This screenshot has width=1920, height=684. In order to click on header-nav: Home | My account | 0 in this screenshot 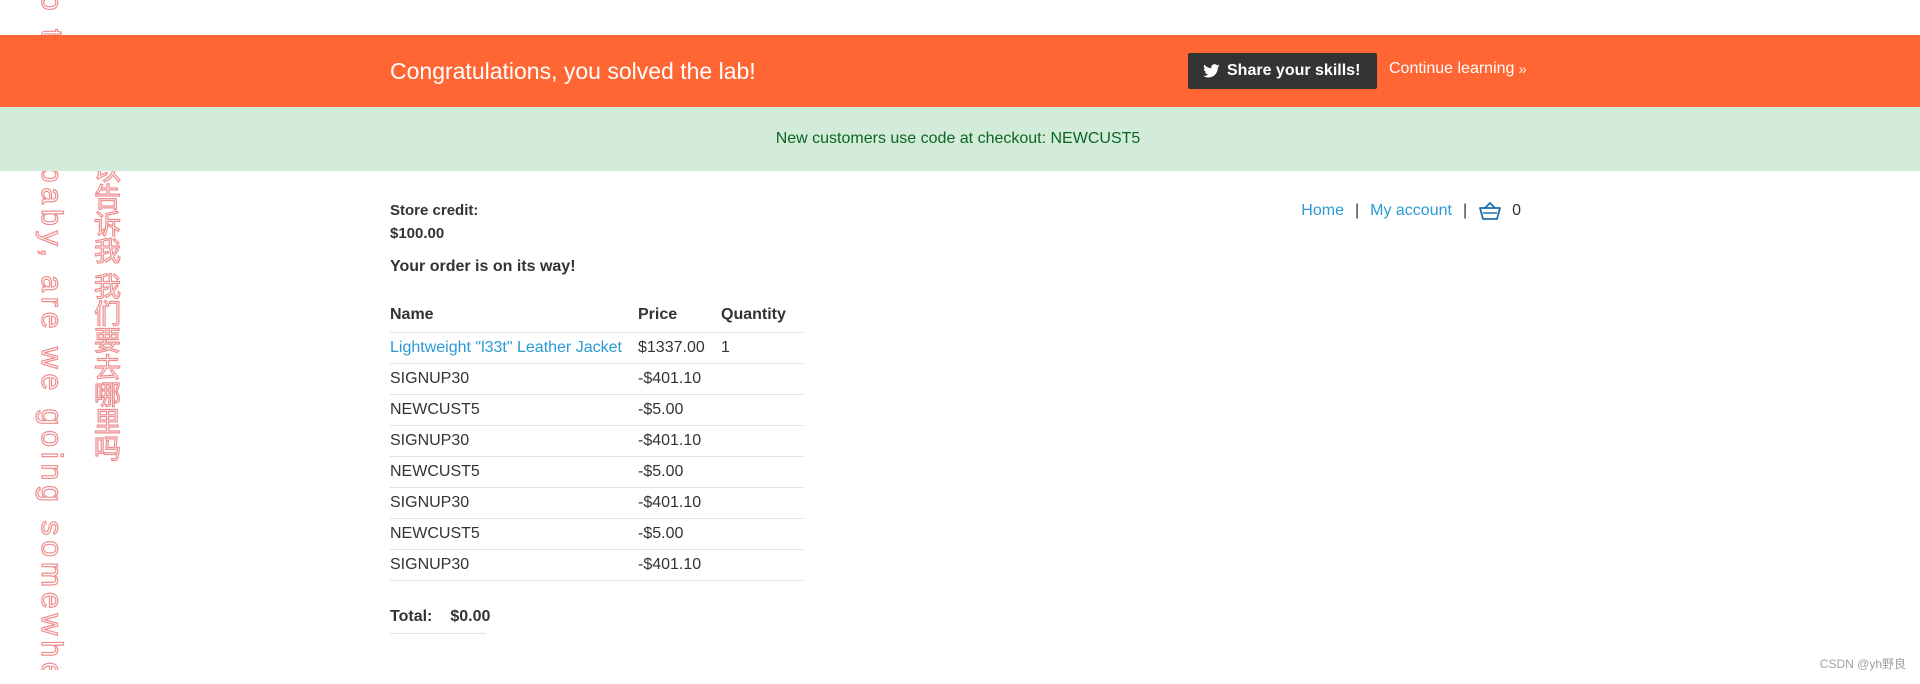, I will do `click(1411, 211)`.